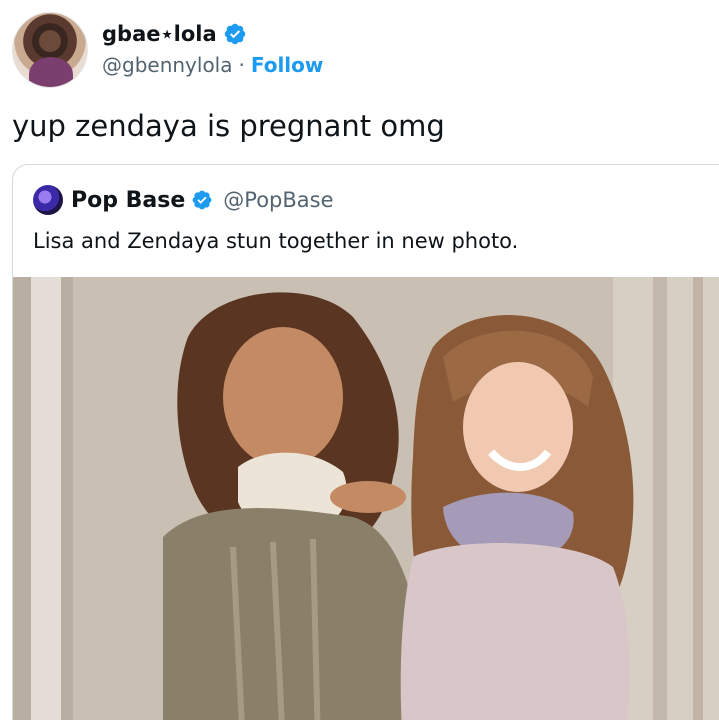 Image resolution: width=719 pixels, height=720 pixels. I want to click on follow-button: Follow, so click(287, 65).